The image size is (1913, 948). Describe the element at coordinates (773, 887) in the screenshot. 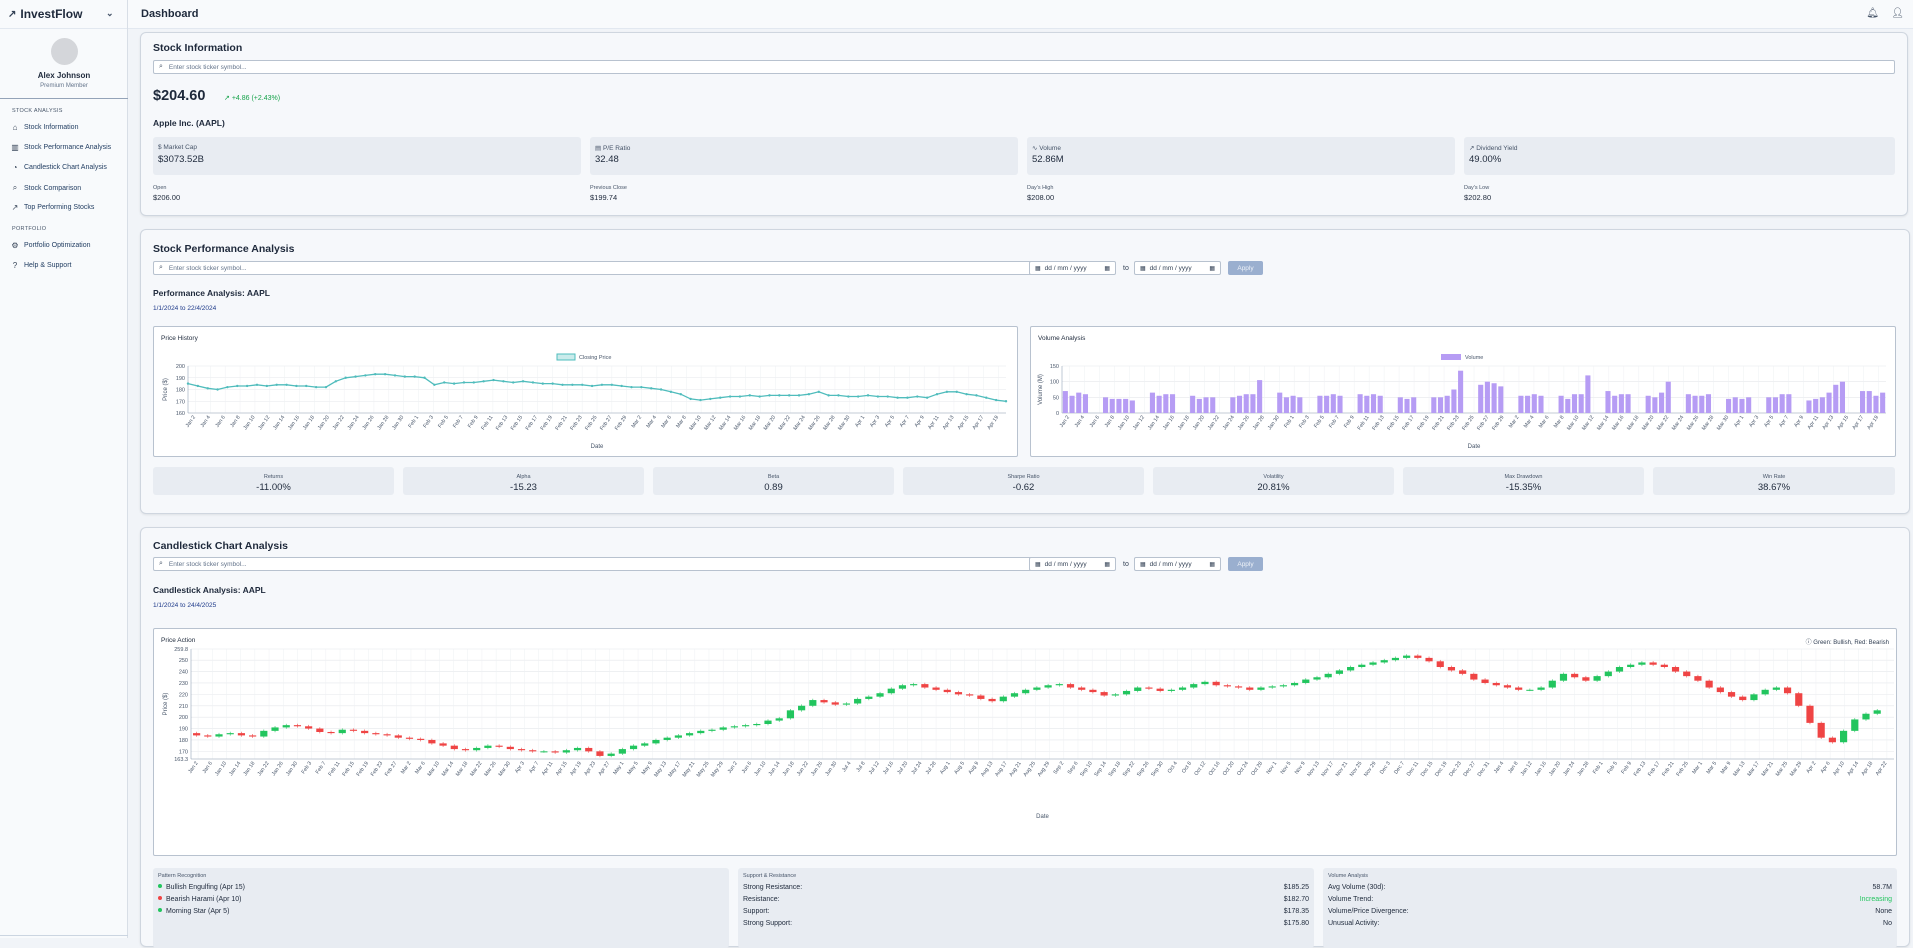

I see `sr-label: Strong Resistance:` at that location.